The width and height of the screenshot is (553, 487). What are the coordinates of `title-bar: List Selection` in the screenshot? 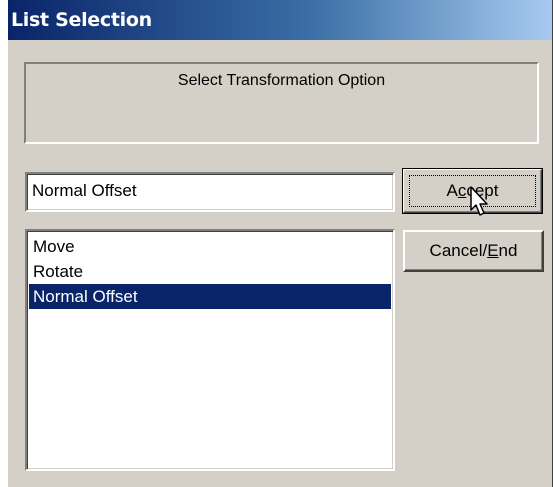 It's located at (280, 20).